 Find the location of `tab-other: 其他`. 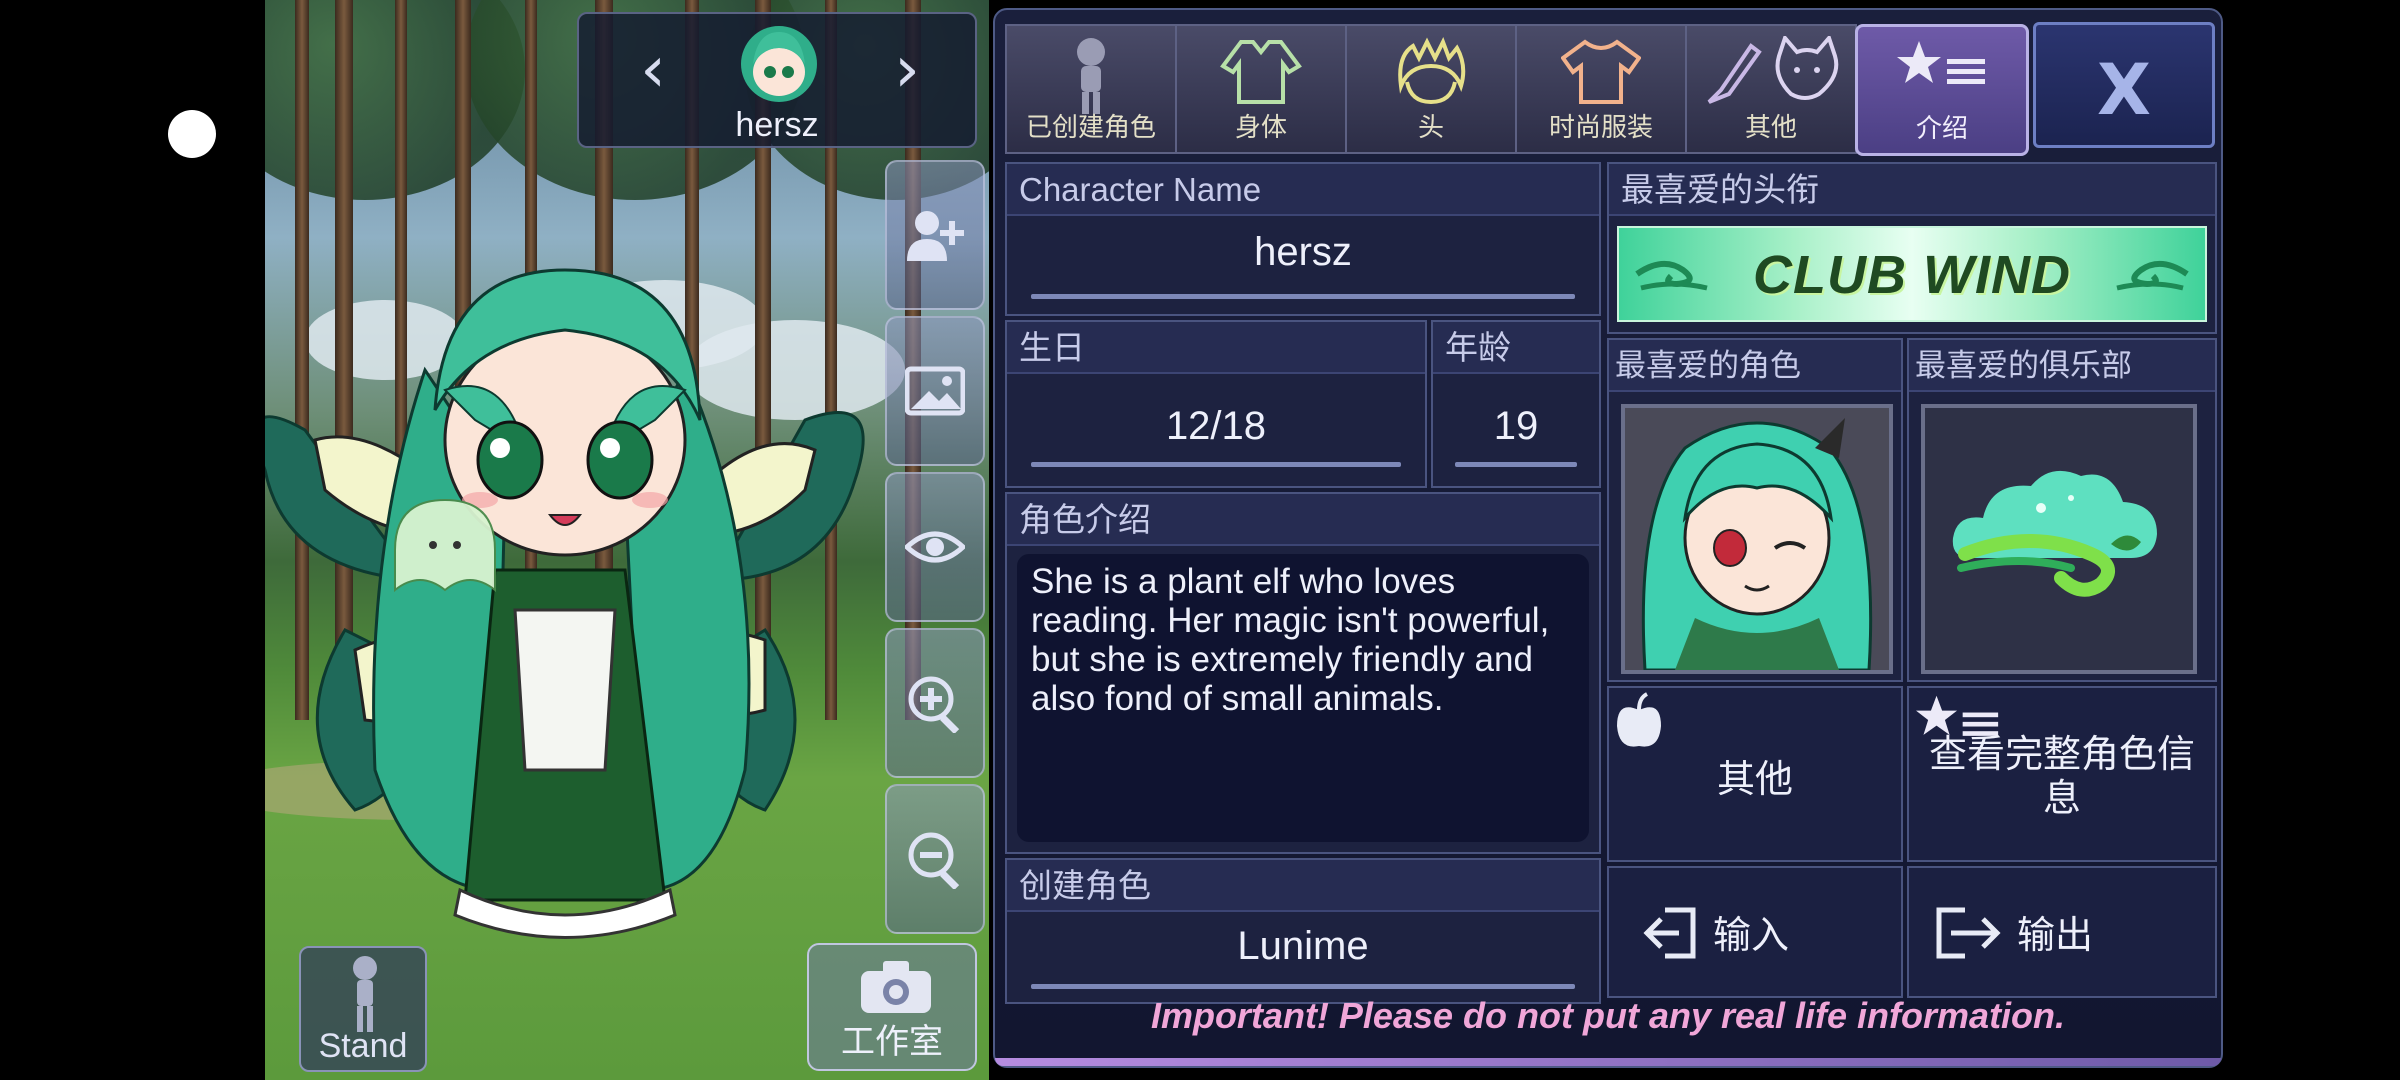

tab-other: 其他 is located at coordinates (1771, 89).